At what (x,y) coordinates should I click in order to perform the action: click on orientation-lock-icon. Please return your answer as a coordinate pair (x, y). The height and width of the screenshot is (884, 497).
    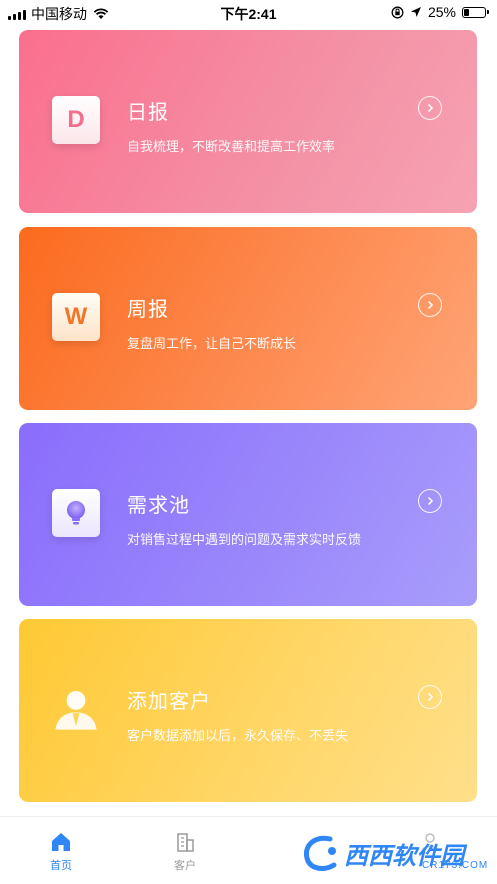
    Looking at the image, I should click on (397, 12).